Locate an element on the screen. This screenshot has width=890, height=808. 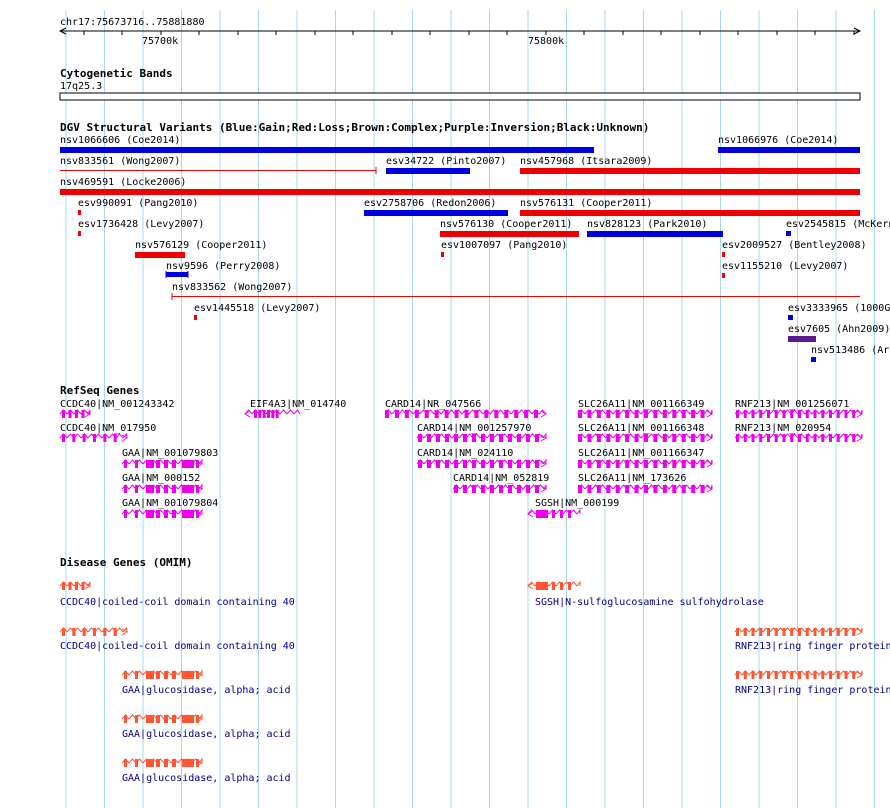
dgv-variant-label: esv1007097 (Pang2010) is located at coordinates (504, 245).